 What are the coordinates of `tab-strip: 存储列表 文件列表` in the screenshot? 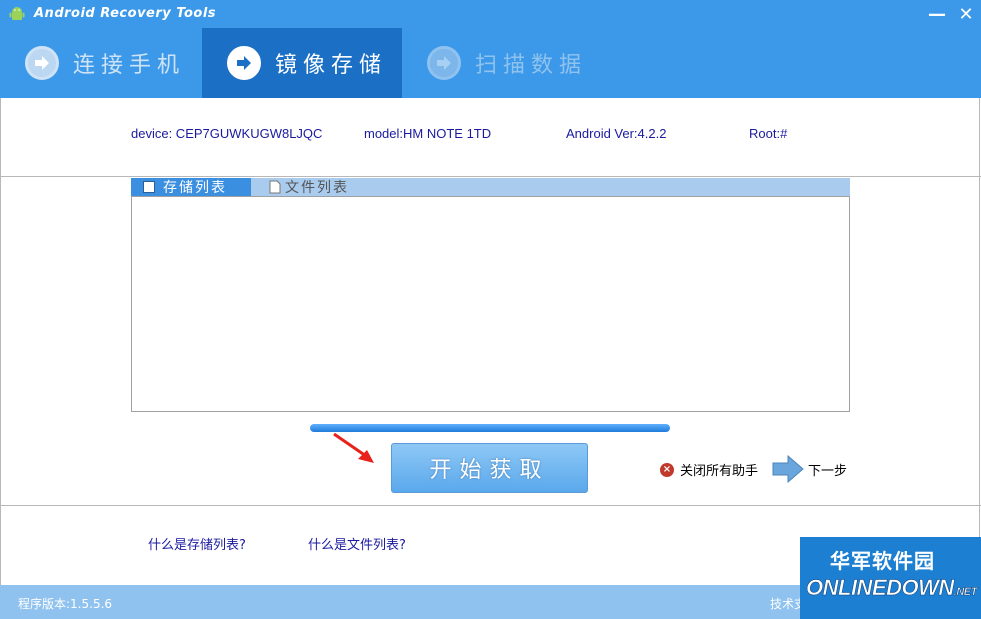 It's located at (490, 187).